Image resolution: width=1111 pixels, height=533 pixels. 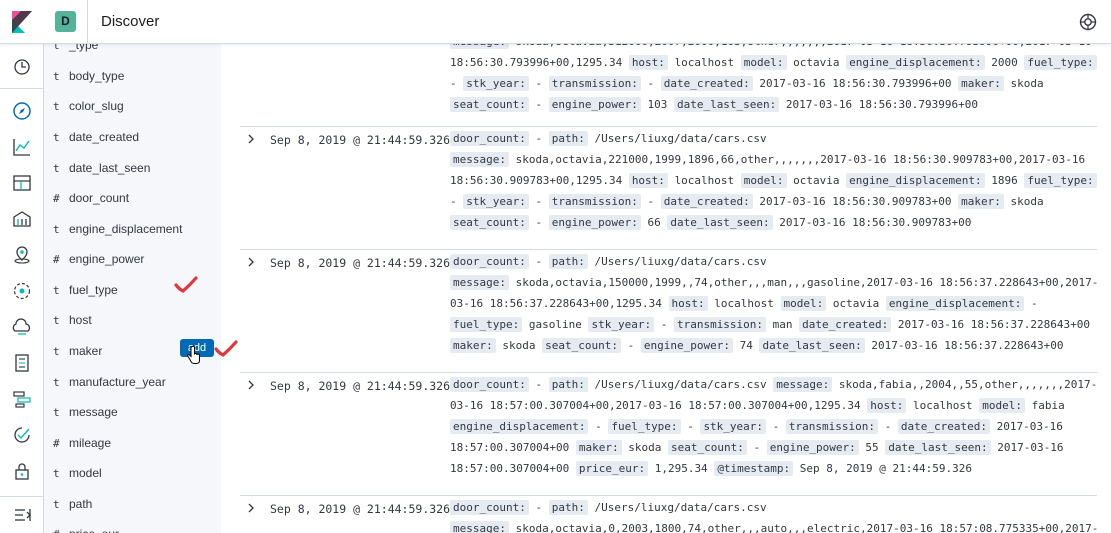 What do you see at coordinates (915, 180) in the screenshot?
I see `field-key: engine_displacement:` at bounding box center [915, 180].